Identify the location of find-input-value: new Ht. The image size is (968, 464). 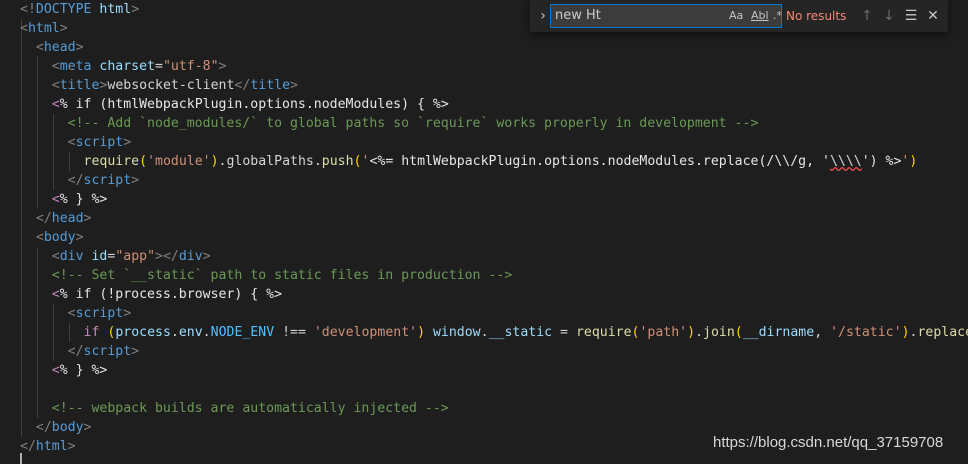
(578, 16).